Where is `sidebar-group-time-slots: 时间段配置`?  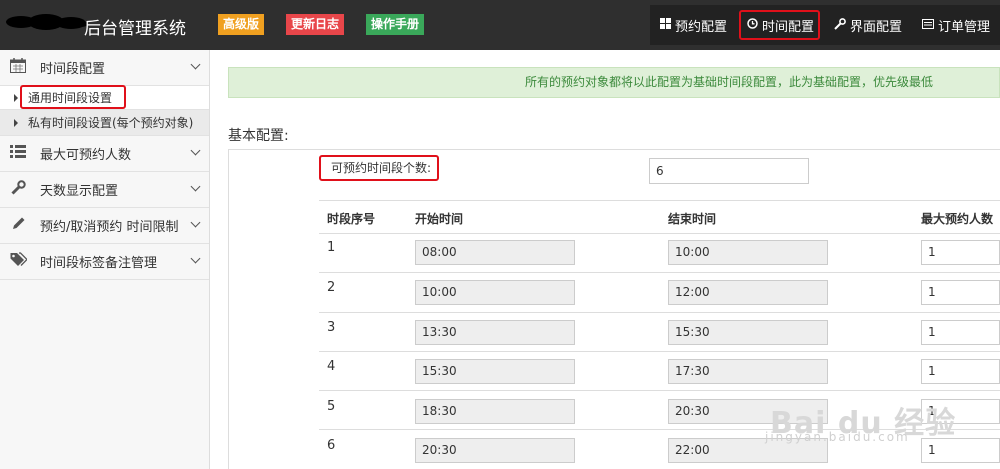
sidebar-group-time-slots: 时间段配置 is located at coordinates (104, 68).